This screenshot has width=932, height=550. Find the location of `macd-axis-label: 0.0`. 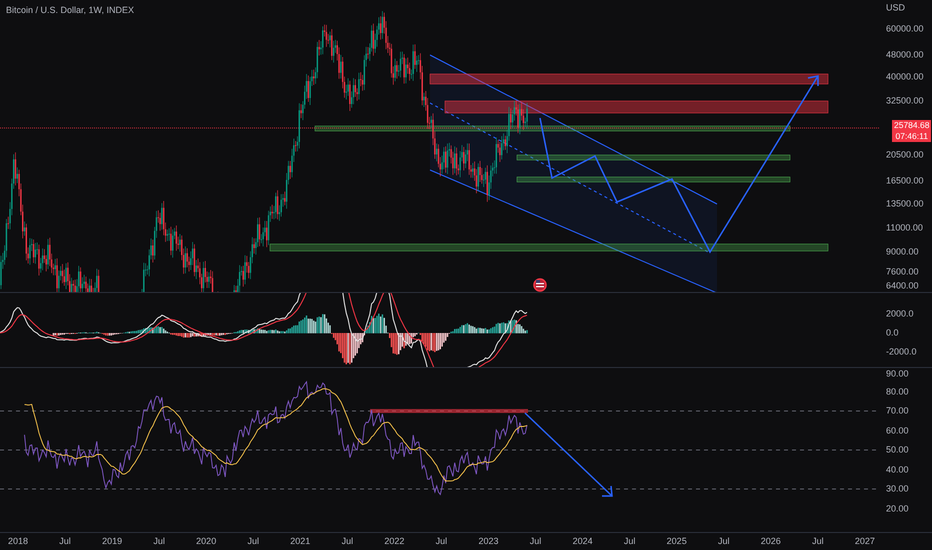

macd-axis-label: 0.0 is located at coordinates (892, 333).